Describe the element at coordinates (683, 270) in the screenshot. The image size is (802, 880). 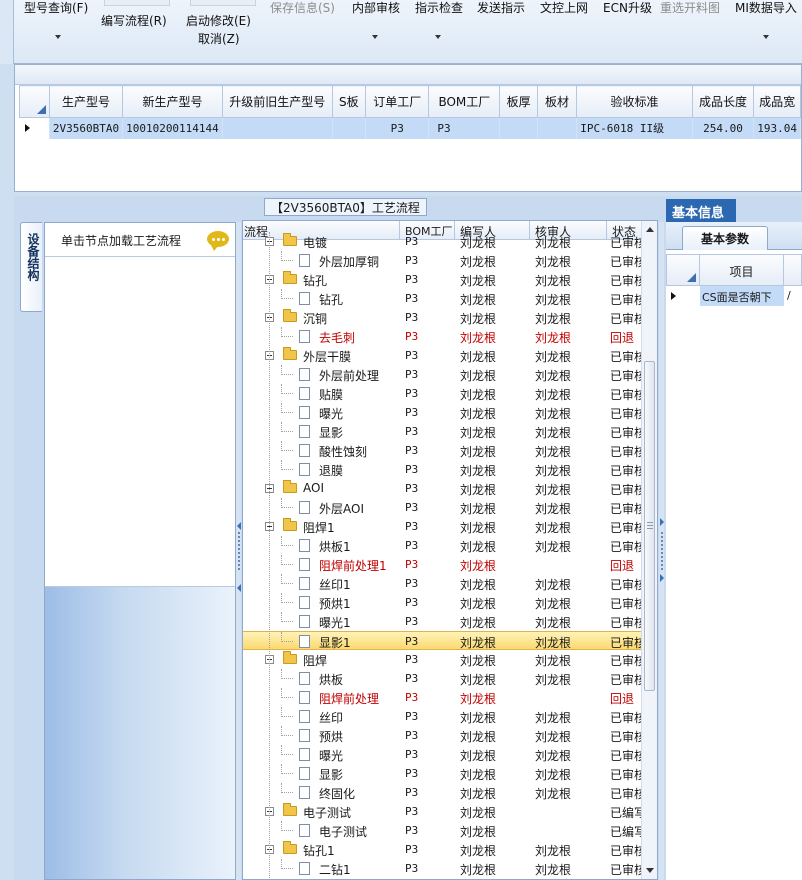
I see `params-grid-corner` at that location.